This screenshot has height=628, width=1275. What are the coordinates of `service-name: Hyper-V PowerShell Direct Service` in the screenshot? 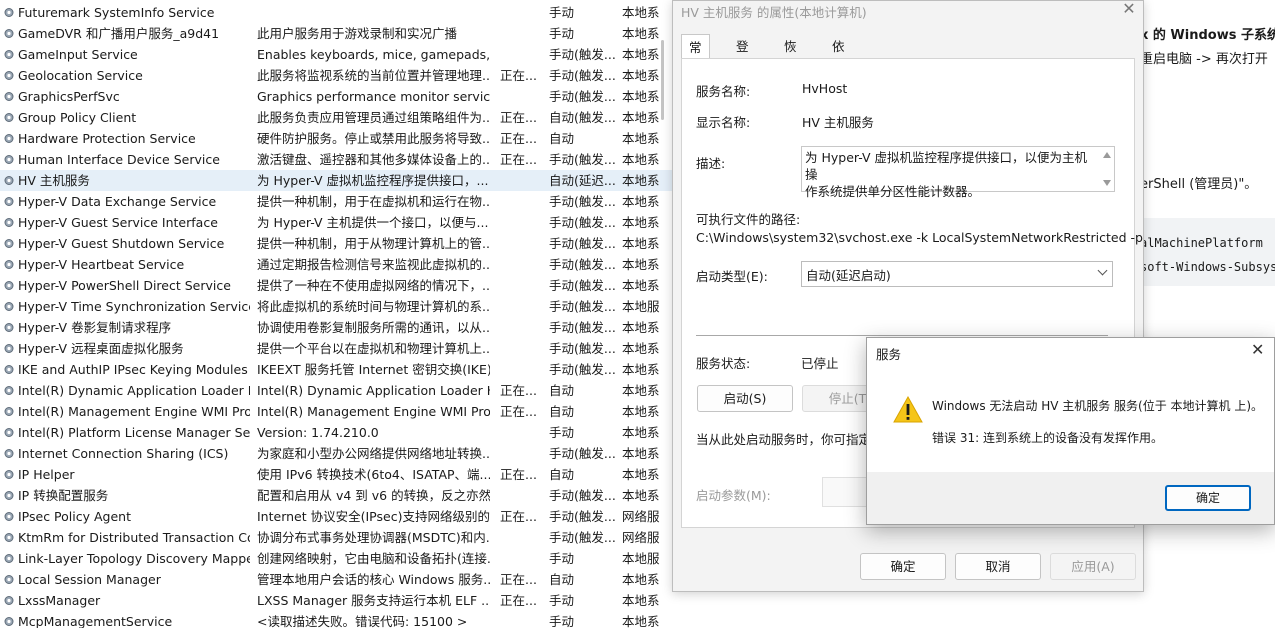 It's located at (124, 285).